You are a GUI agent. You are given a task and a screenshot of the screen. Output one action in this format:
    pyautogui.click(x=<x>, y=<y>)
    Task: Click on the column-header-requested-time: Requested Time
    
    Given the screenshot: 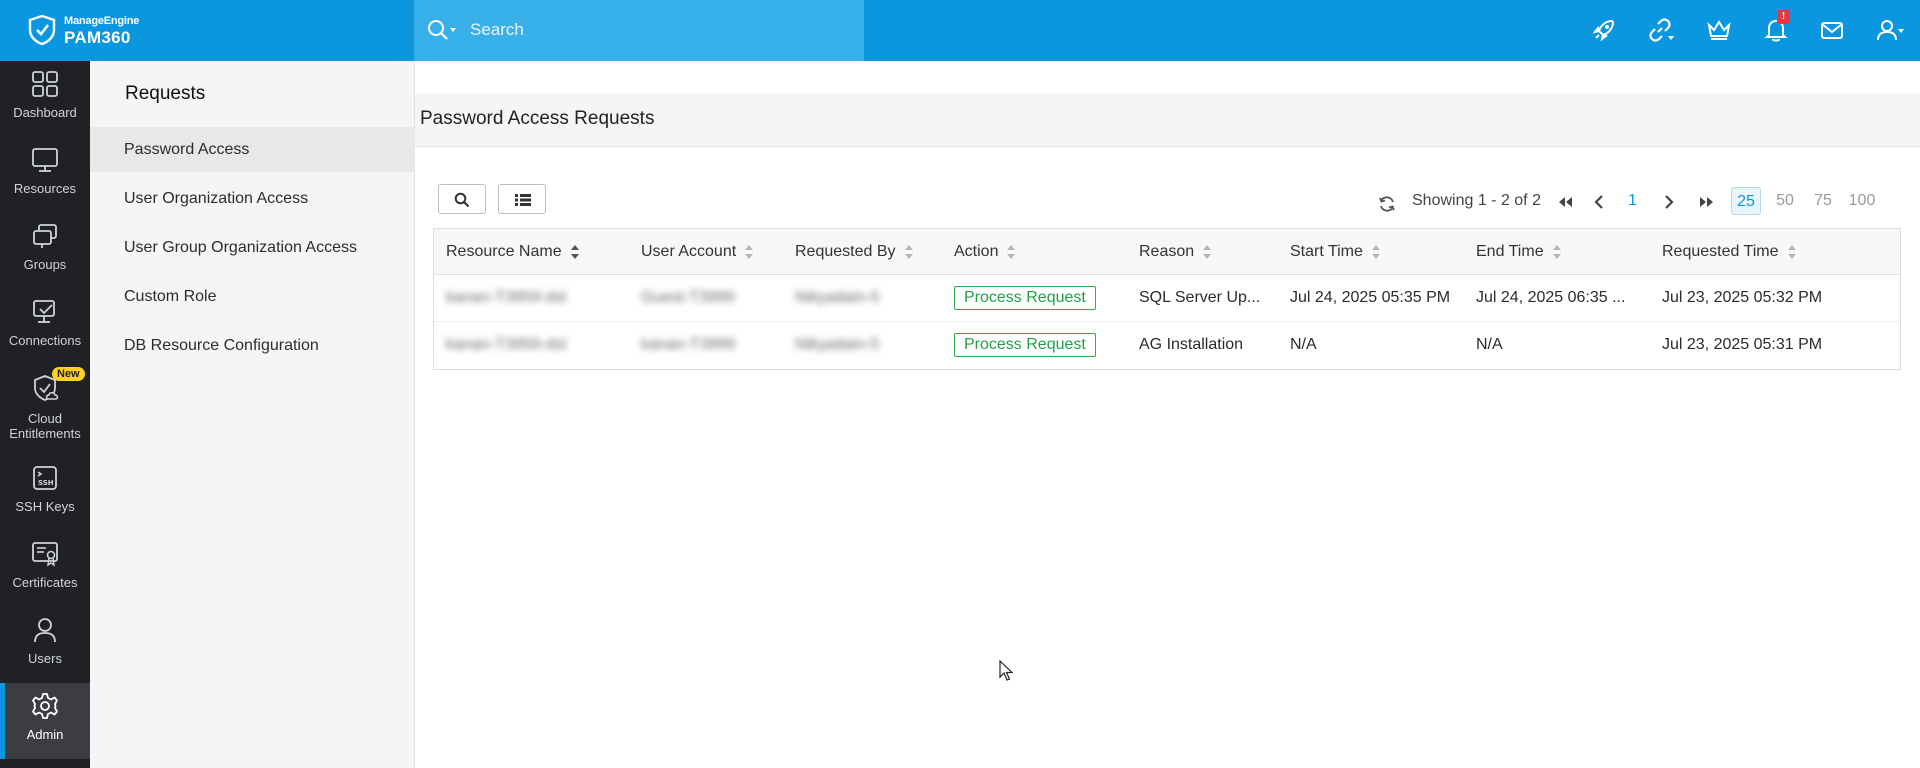 What is the action you would take?
    pyautogui.click(x=1729, y=251)
    